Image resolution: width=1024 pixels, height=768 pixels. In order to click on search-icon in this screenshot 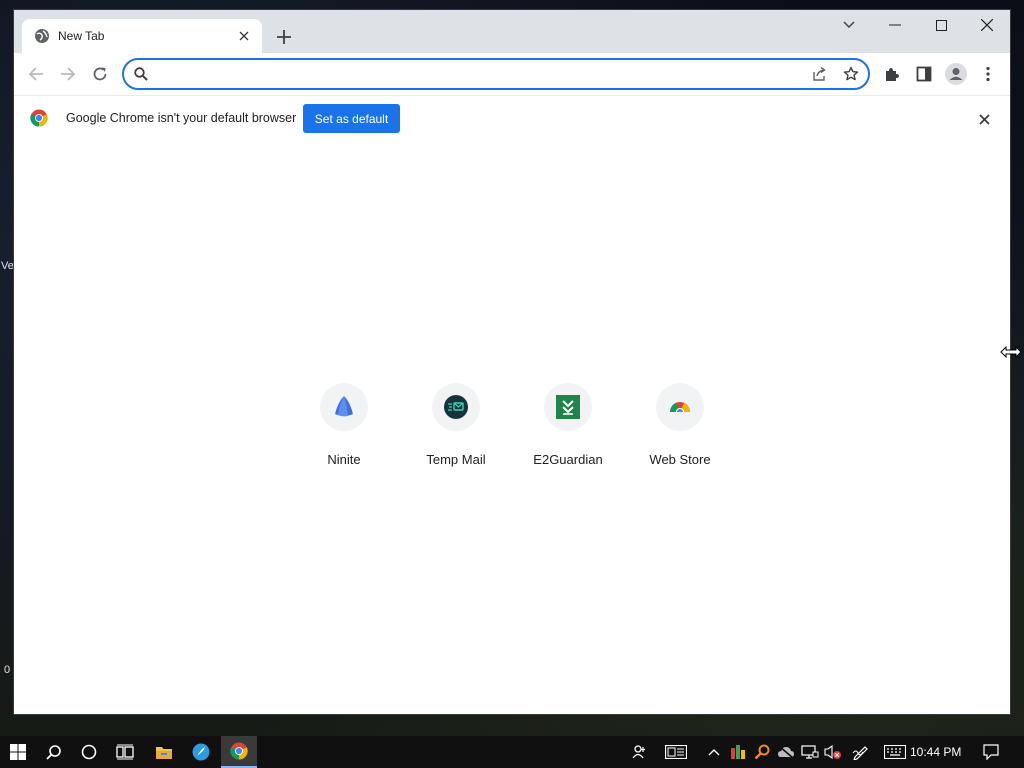, I will do `click(141, 74)`.